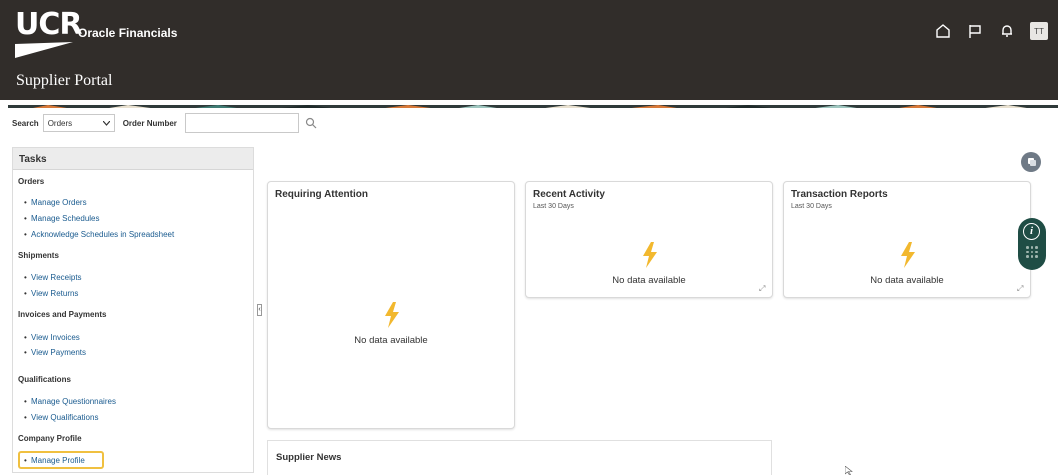 This screenshot has height=475, width=1058. I want to click on home-icon, so click(943, 31).